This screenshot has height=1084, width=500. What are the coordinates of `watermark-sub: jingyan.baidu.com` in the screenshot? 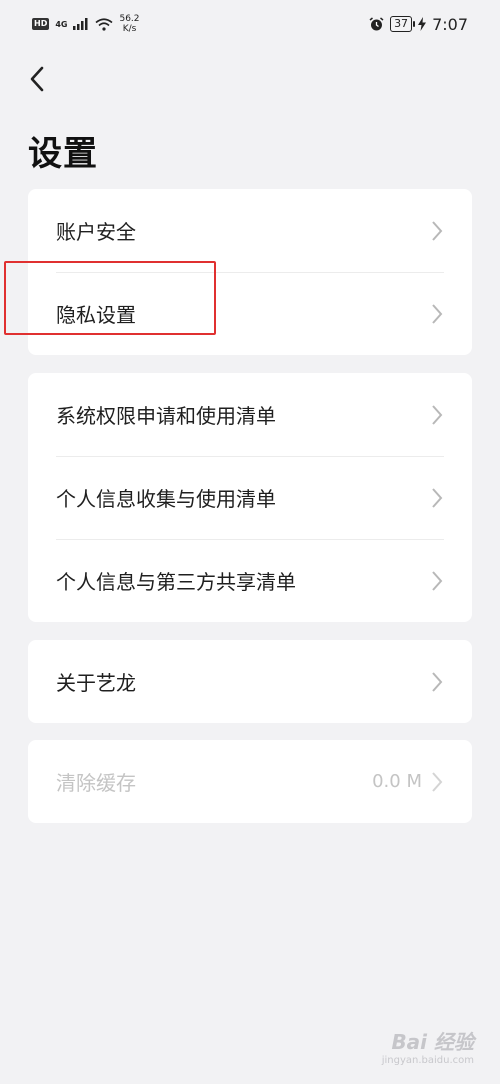 It's located at (427, 1060).